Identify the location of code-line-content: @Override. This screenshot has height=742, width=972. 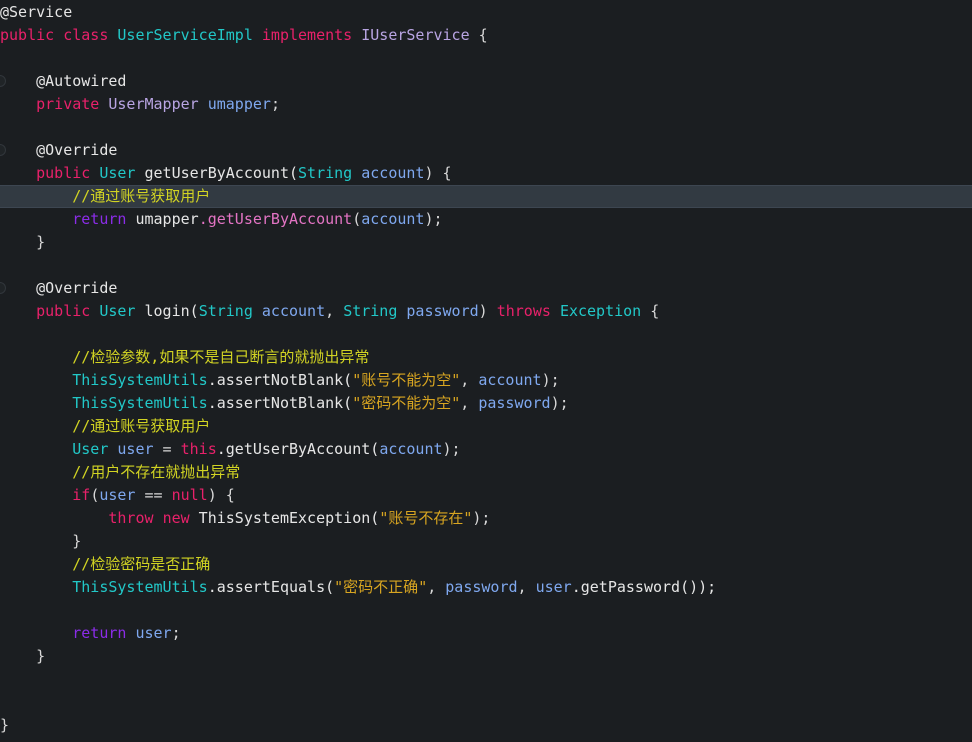
(58, 150).